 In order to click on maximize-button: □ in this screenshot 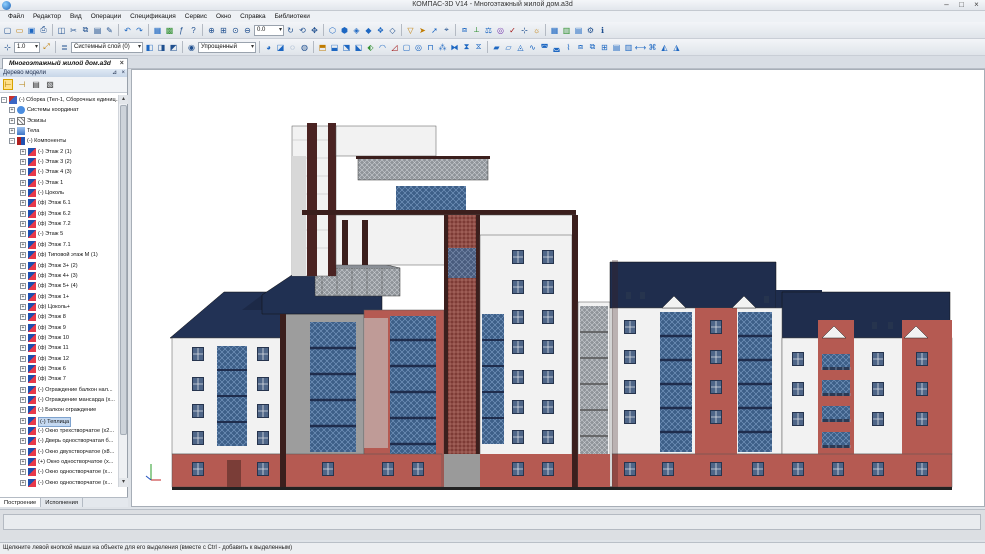, I will do `click(961, 5)`.